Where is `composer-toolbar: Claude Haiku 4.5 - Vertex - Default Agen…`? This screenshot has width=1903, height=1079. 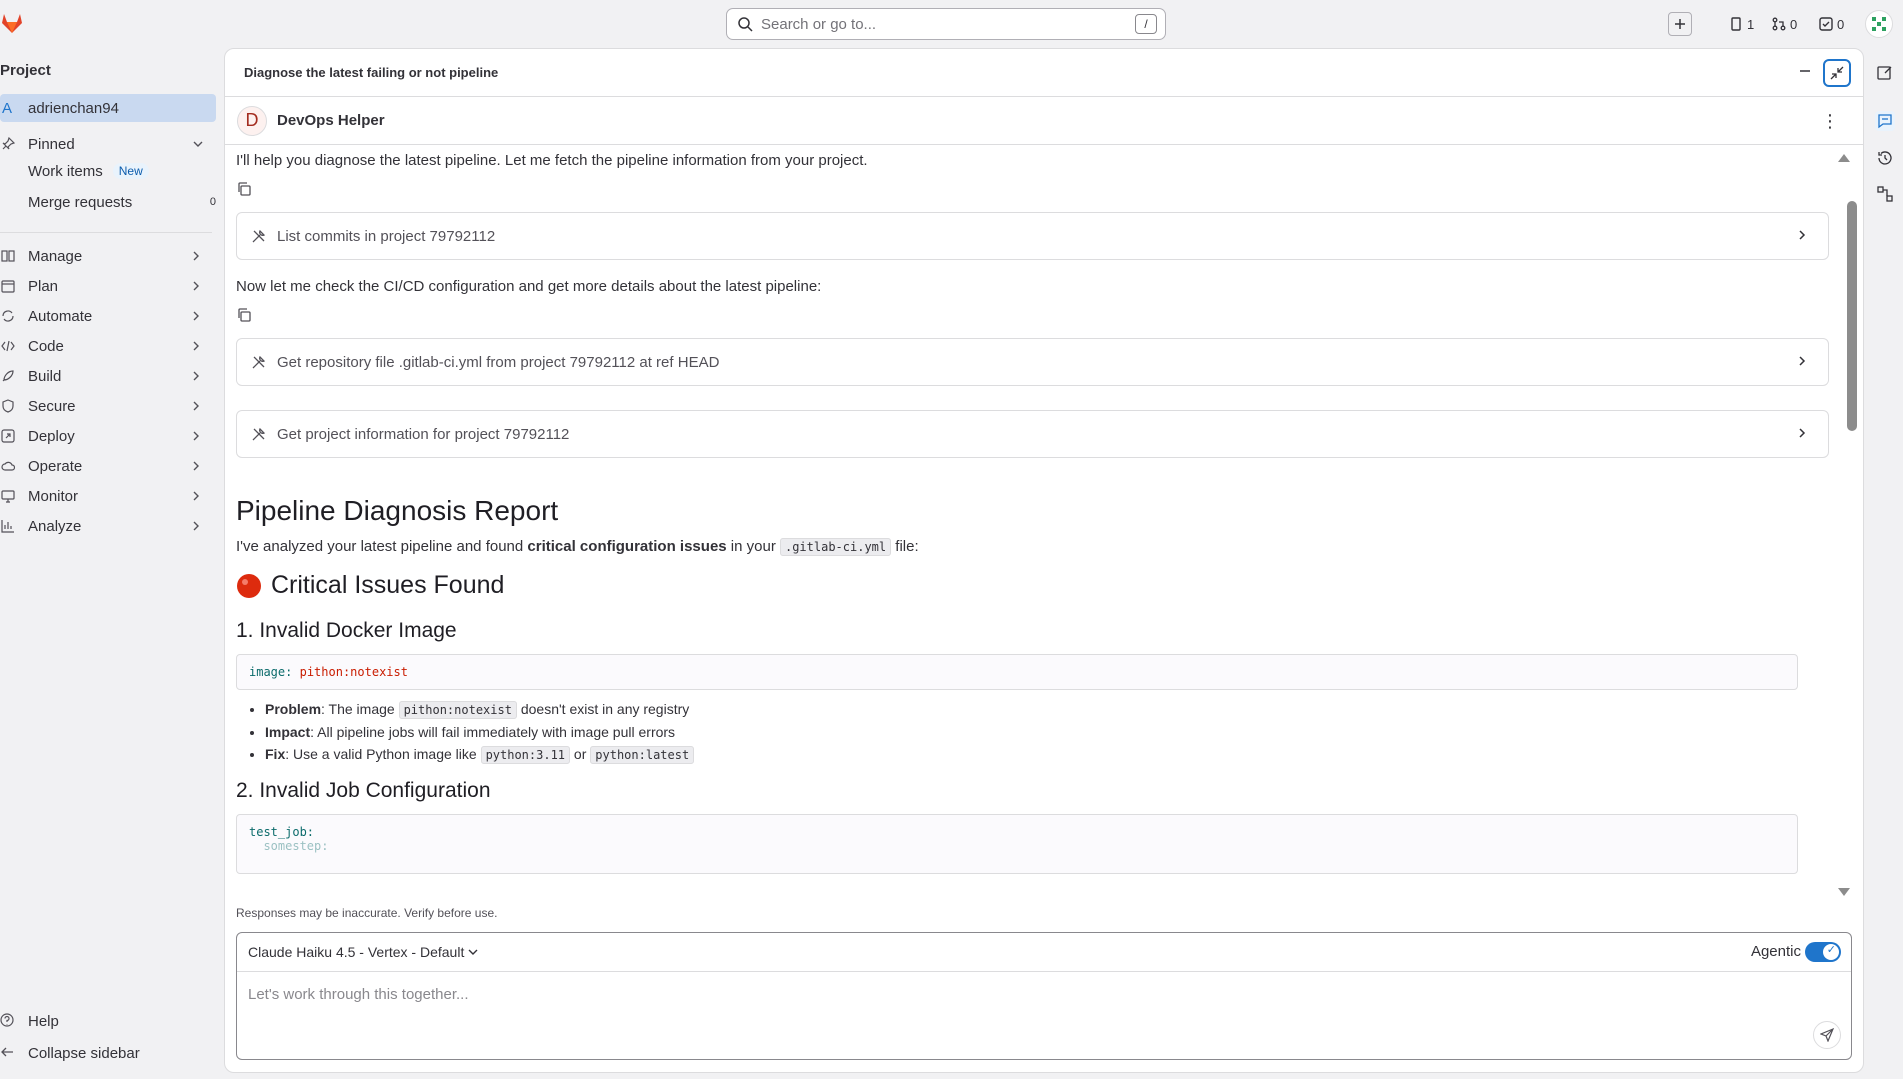 composer-toolbar: Claude Haiku 4.5 - Vertex - Default Agen… is located at coordinates (1044, 952).